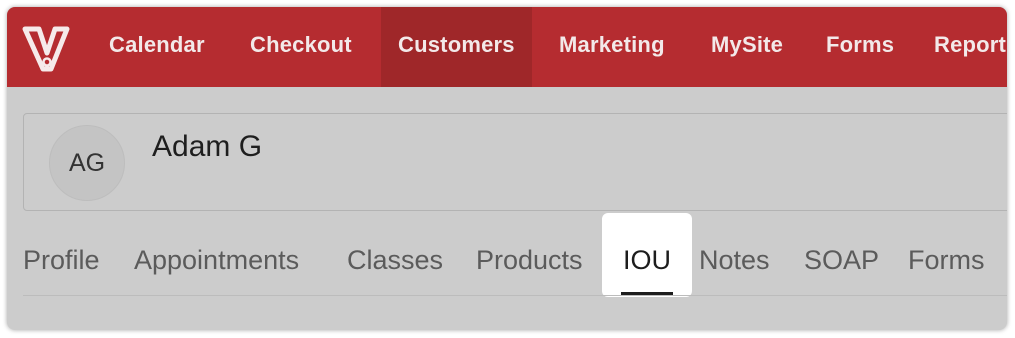 This screenshot has height=338, width=1015. What do you see at coordinates (395, 255) in the screenshot?
I see `tab-classes: Classes` at bounding box center [395, 255].